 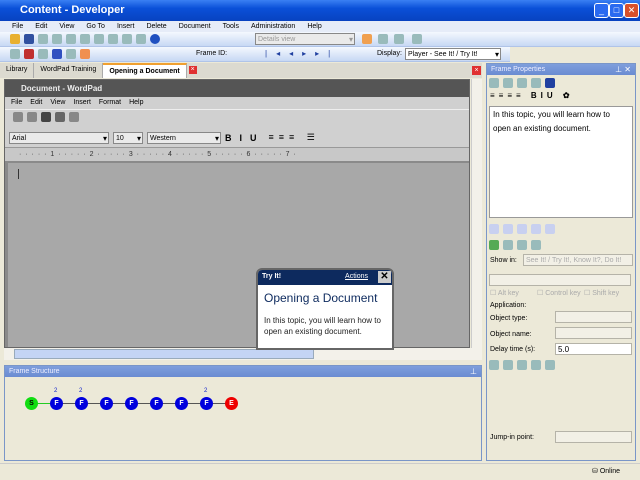 I want to click on end-node: E, so click(x=231, y=403).